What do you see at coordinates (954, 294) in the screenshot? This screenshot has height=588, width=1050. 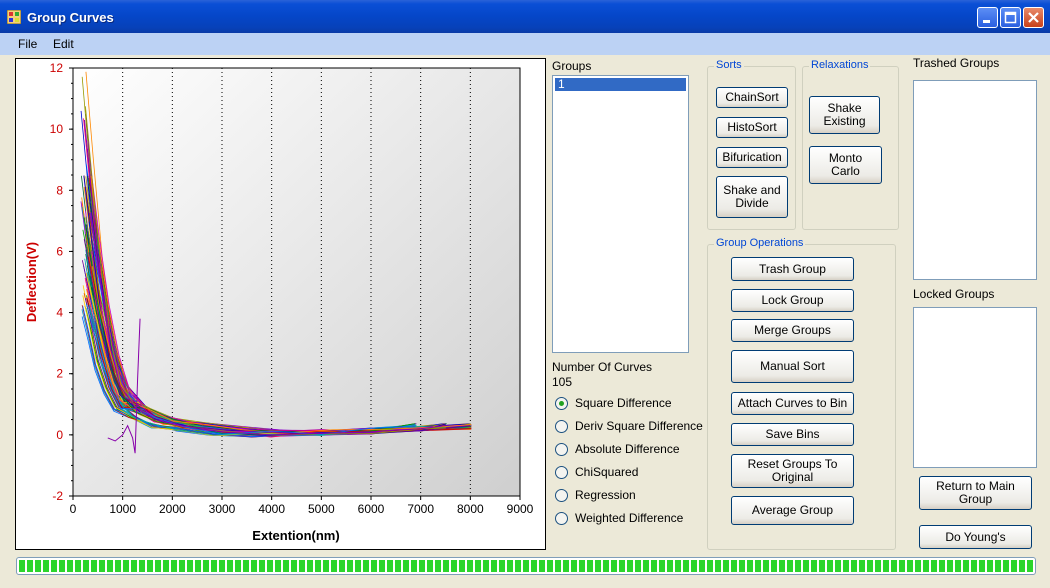 I see `locked-groups-label: Locked Groups` at bounding box center [954, 294].